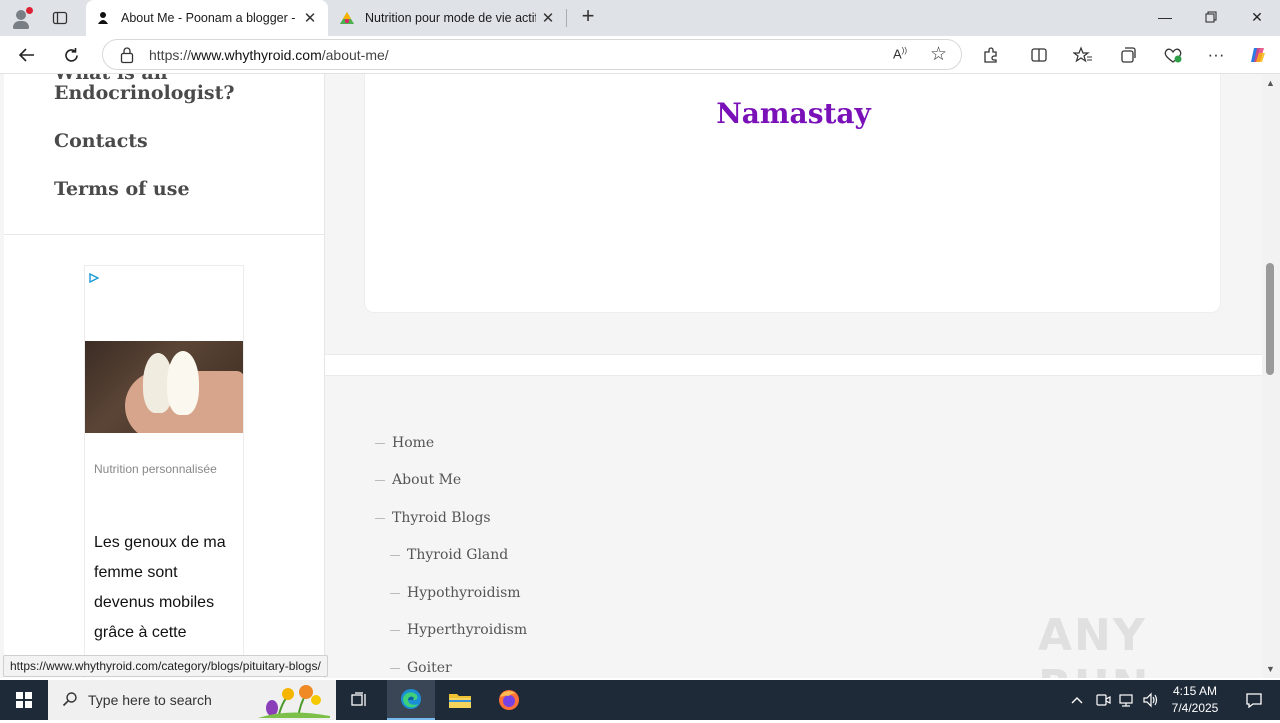 This screenshot has height=723, width=1280. Describe the element at coordinates (566, 18) in the screenshot. I see `tab-separator` at that location.